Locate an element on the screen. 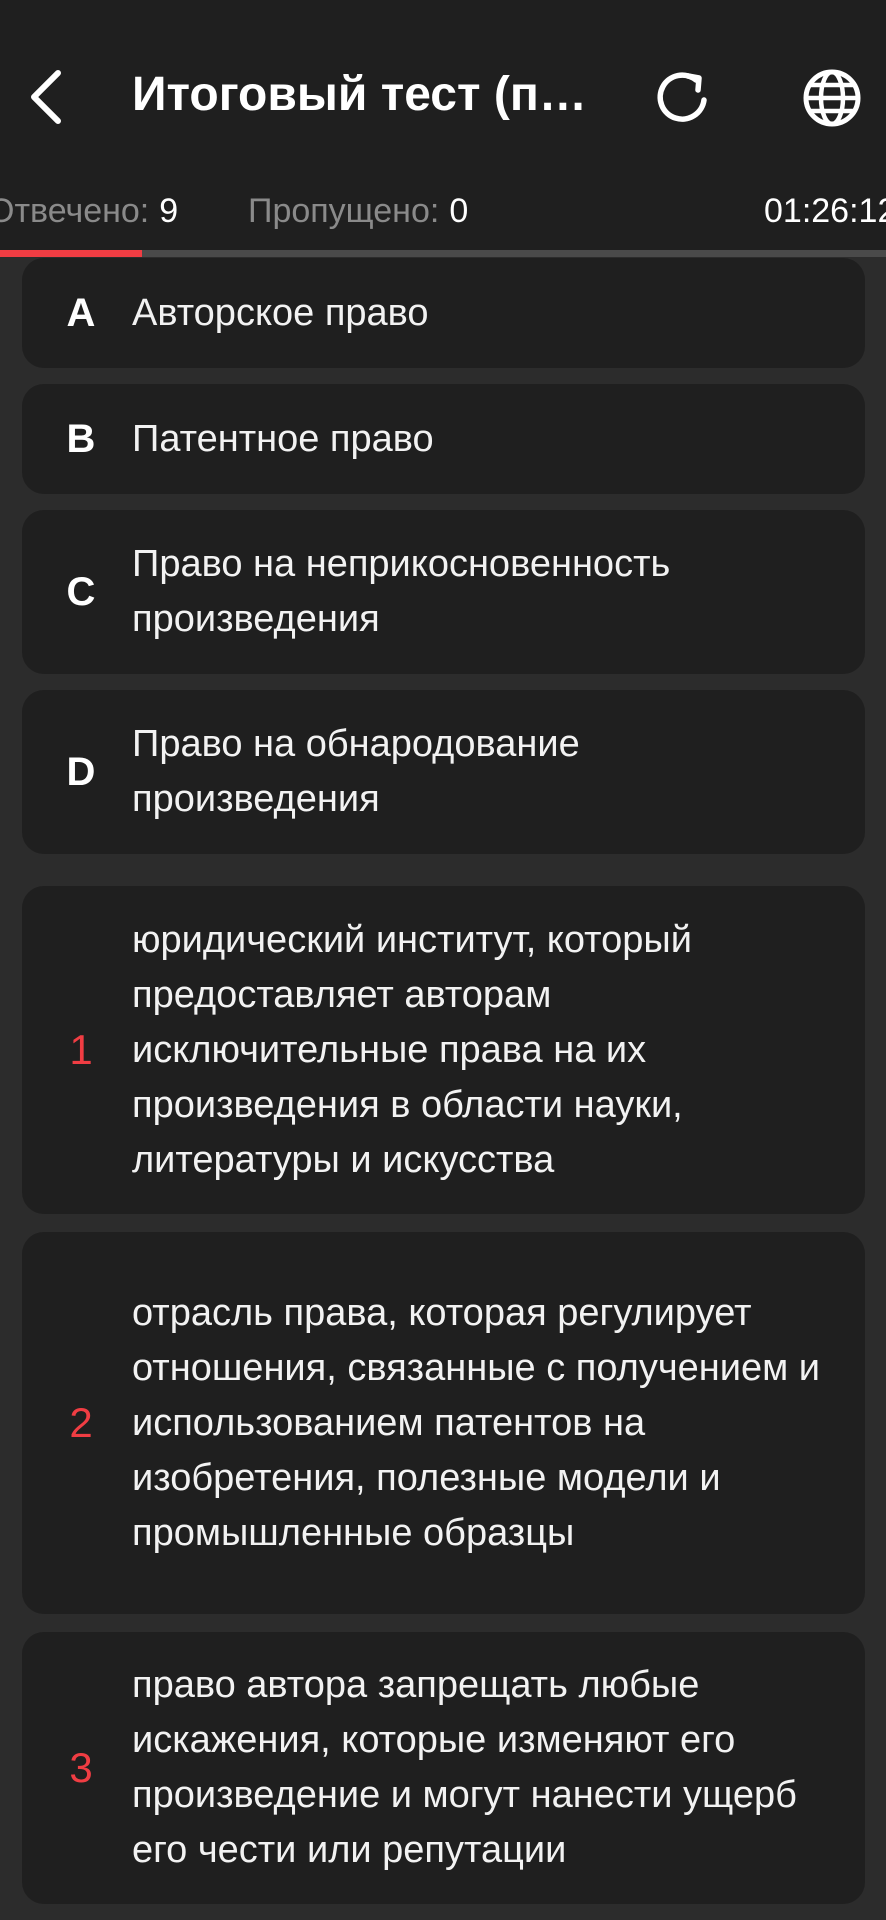  option-key: C is located at coordinates (81, 591).